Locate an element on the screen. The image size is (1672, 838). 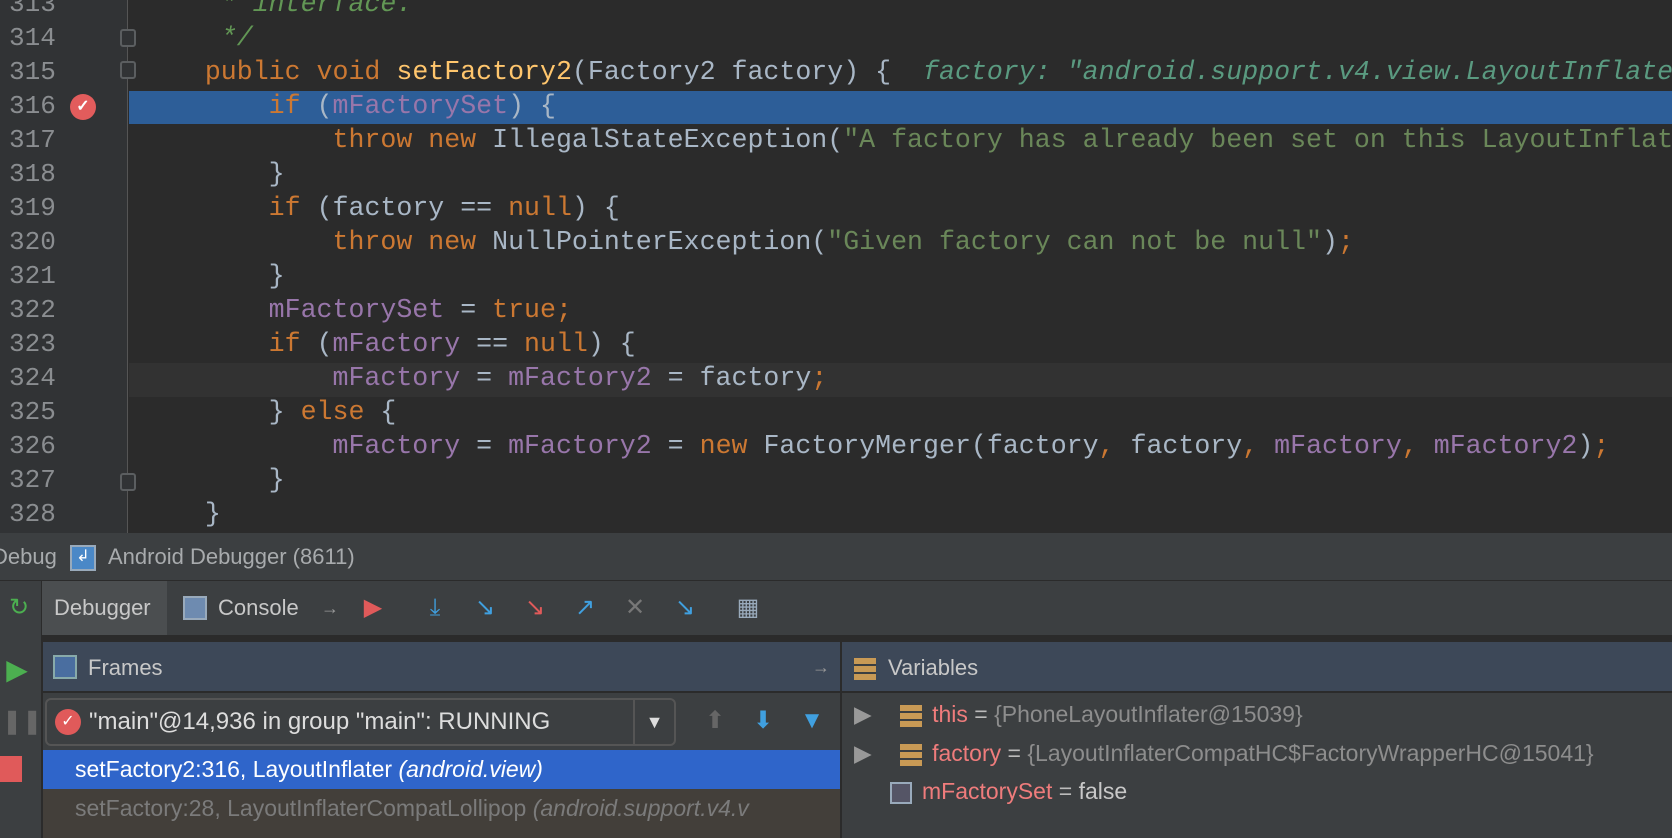
line-number: 323 is located at coordinates (39, 344).